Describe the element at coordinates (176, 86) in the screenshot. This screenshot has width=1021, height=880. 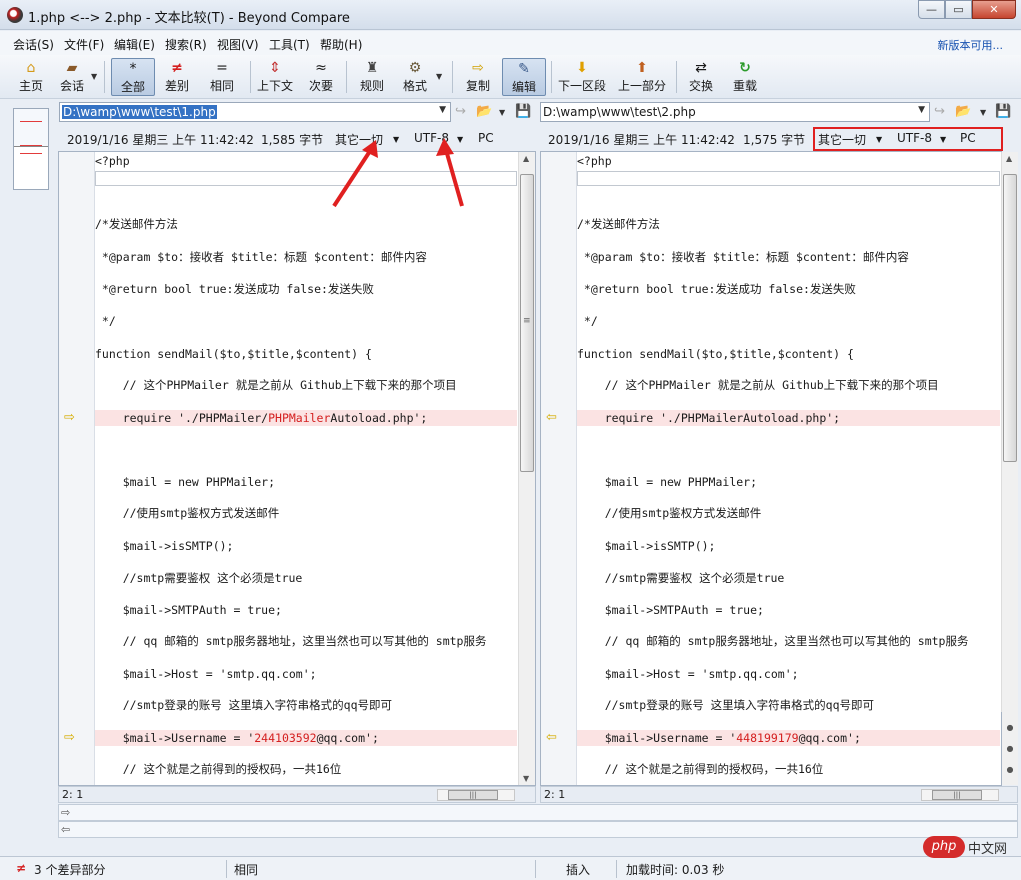
I see `diffs-label: 差别` at that location.